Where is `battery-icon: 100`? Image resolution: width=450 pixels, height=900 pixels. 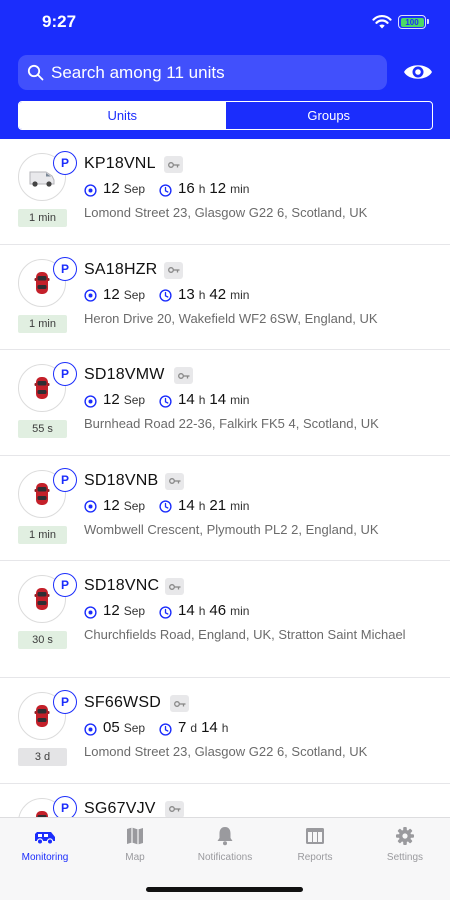 battery-icon: 100 is located at coordinates (413, 22).